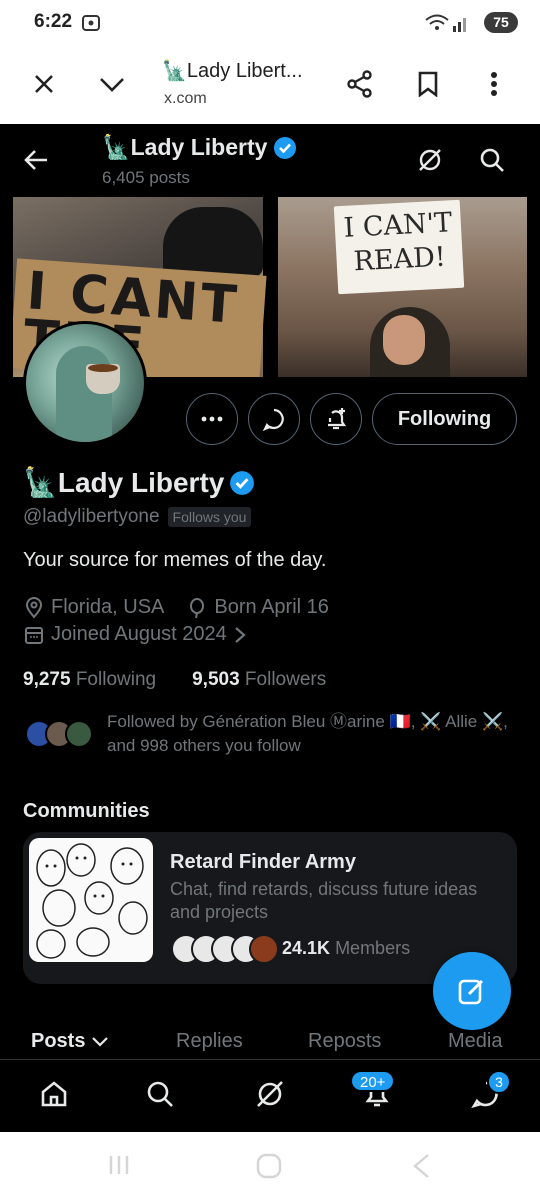 This screenshot has height=1200, width=540. What do you see at coordinates (271, 607) in the screenshot?
I see `profile-birthday: Born April 16` at bounding box center [271, 607].